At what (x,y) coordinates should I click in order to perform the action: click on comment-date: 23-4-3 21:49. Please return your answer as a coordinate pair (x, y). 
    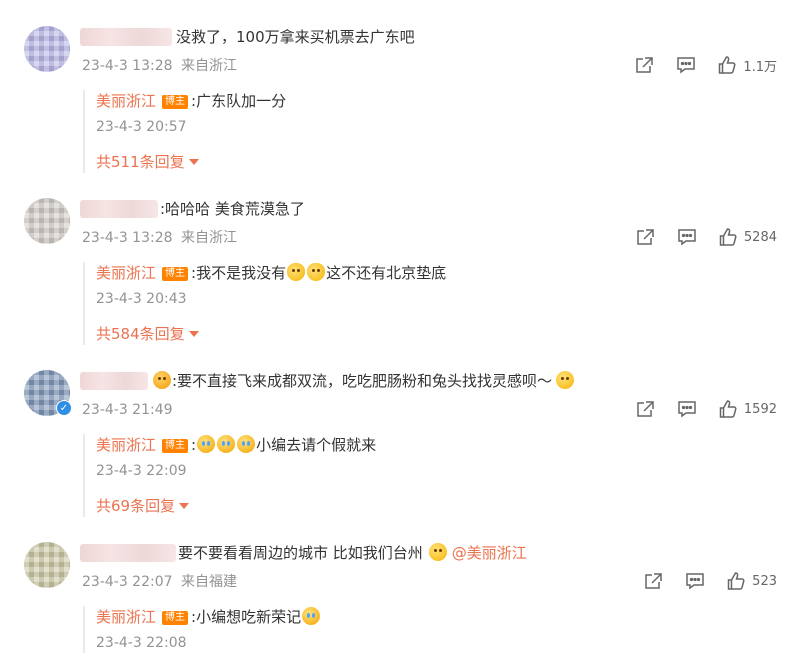
    Looking at the image, I should click on (127, 410).